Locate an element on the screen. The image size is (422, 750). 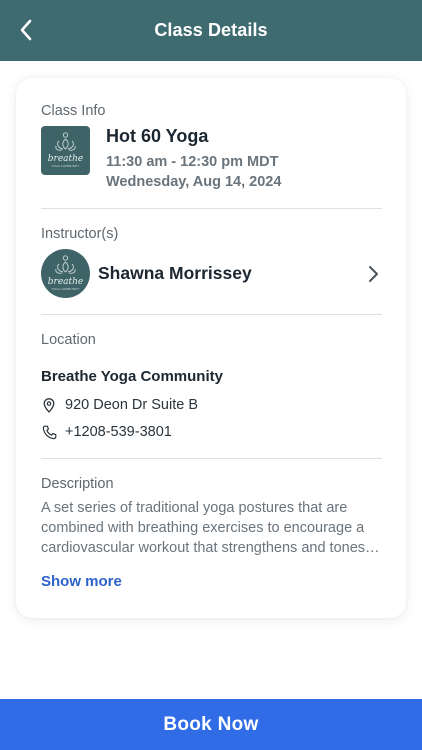
chevron-left-icon is located at coordinates (26, 30).